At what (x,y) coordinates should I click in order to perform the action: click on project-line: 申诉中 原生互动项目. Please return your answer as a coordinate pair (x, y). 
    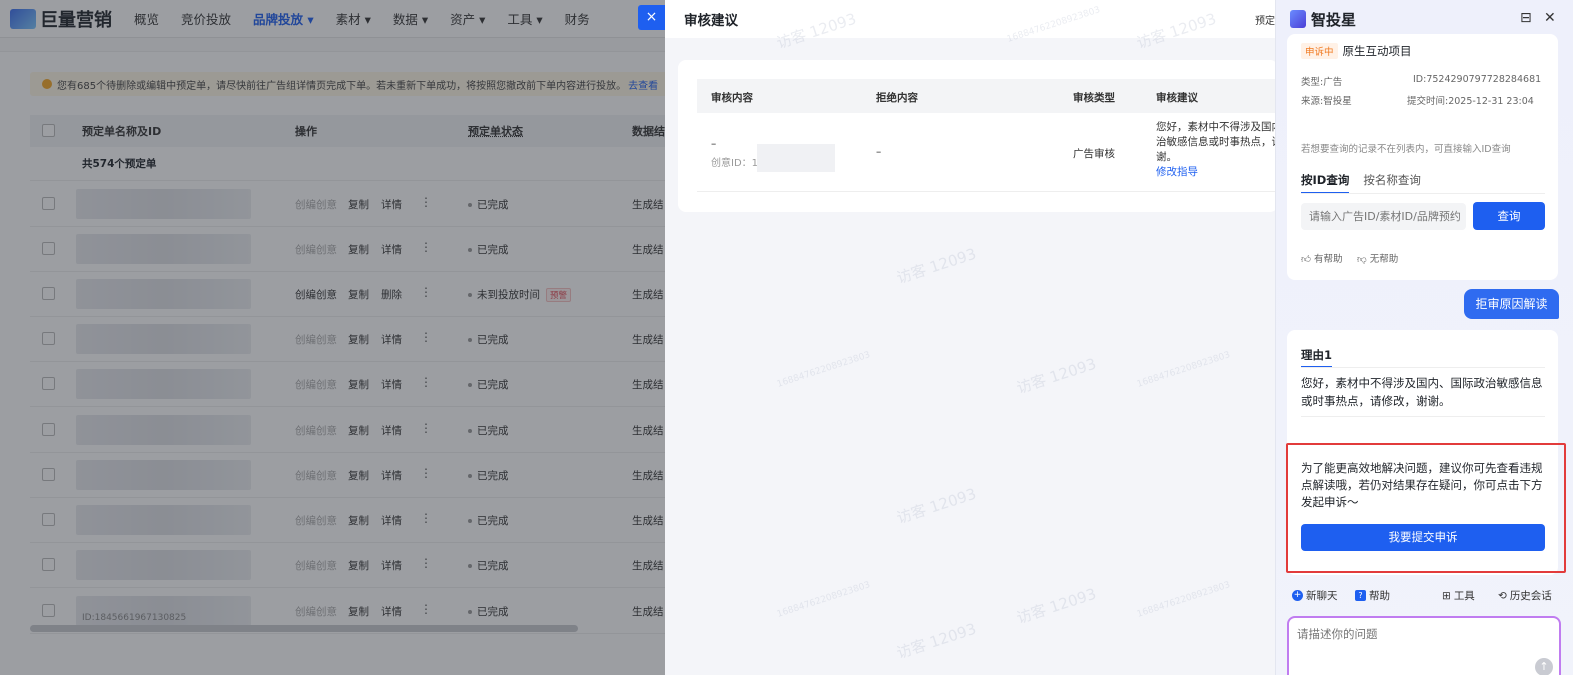
    Looking at the image, I should click on (1356, 51).